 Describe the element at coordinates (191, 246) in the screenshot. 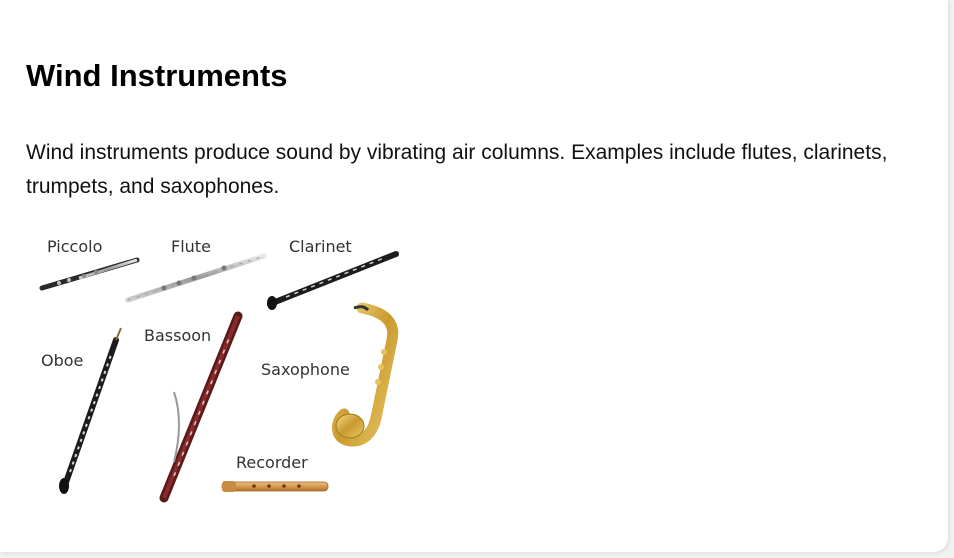

I see `label-flute: Flute` at that location.